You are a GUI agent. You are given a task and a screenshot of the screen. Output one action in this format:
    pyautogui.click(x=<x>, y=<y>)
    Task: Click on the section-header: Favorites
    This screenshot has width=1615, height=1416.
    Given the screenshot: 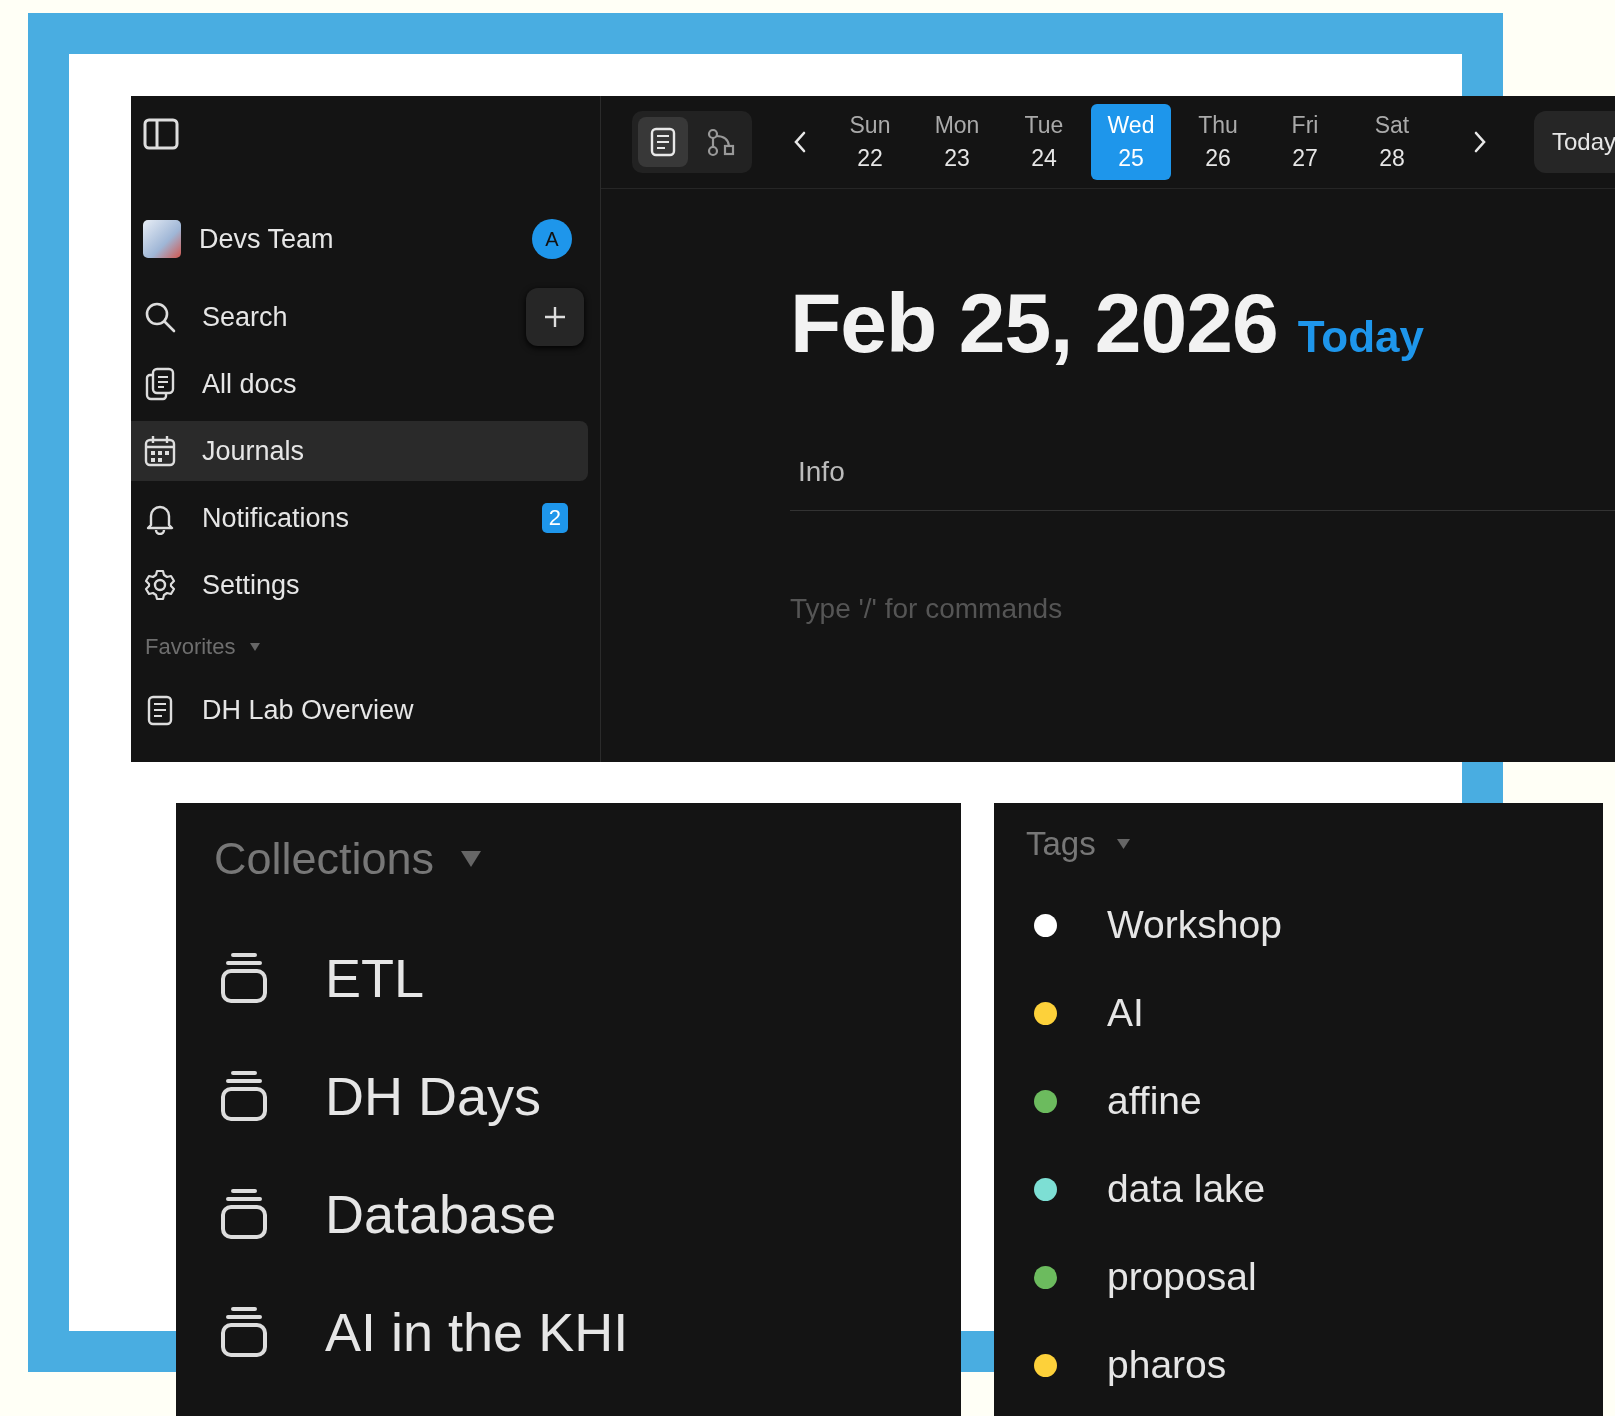 What is the action you would take?
    pyautogui.click(x=190, y=647)
    